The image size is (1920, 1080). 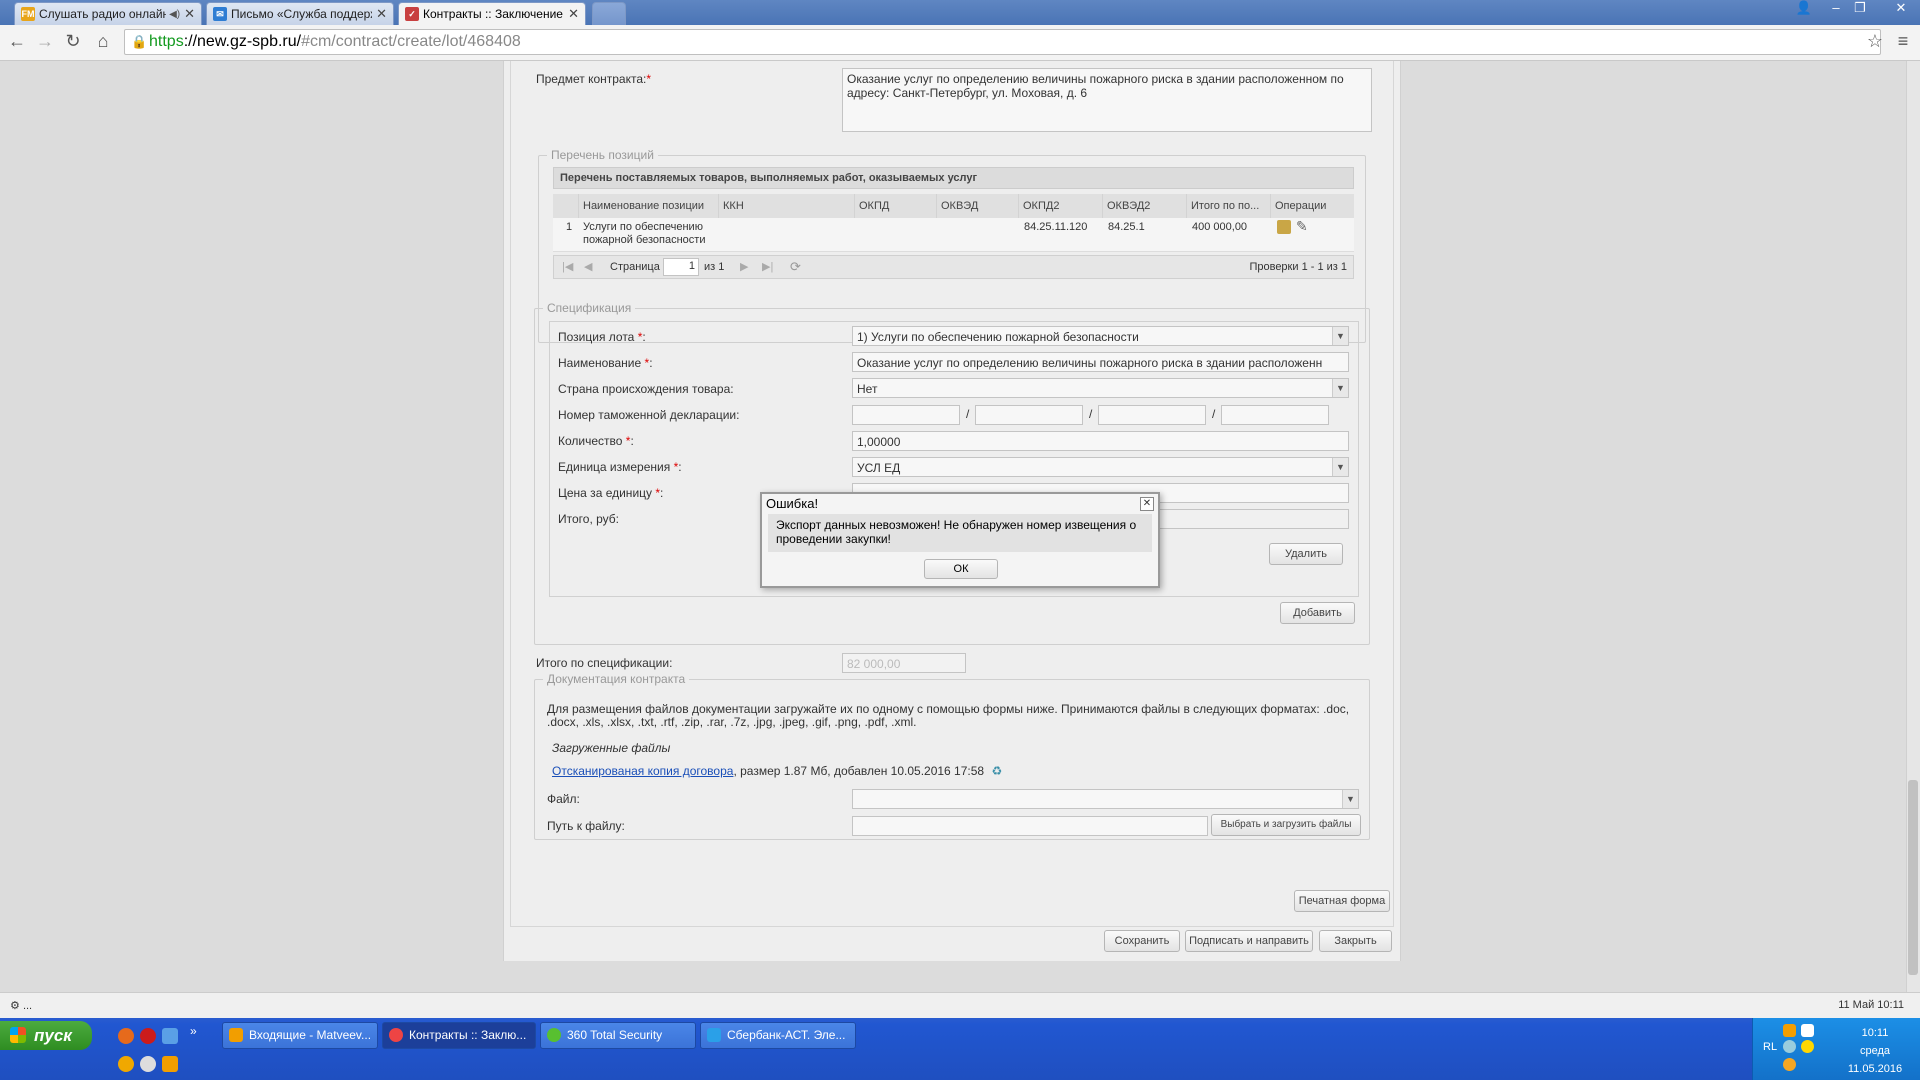 What do you see at coordinates (1100, 441) in the screenshot?
I see `quantity-input: 1,00000` at bounding box center [1100, 441].